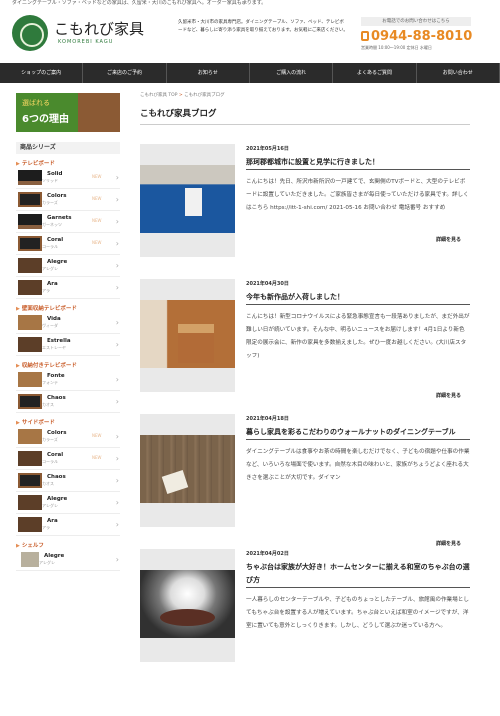  Describe the element at coordinates (292, 73) in the screenshot. I see `nav-purchase-flow: ご購入の流れ` at that location.